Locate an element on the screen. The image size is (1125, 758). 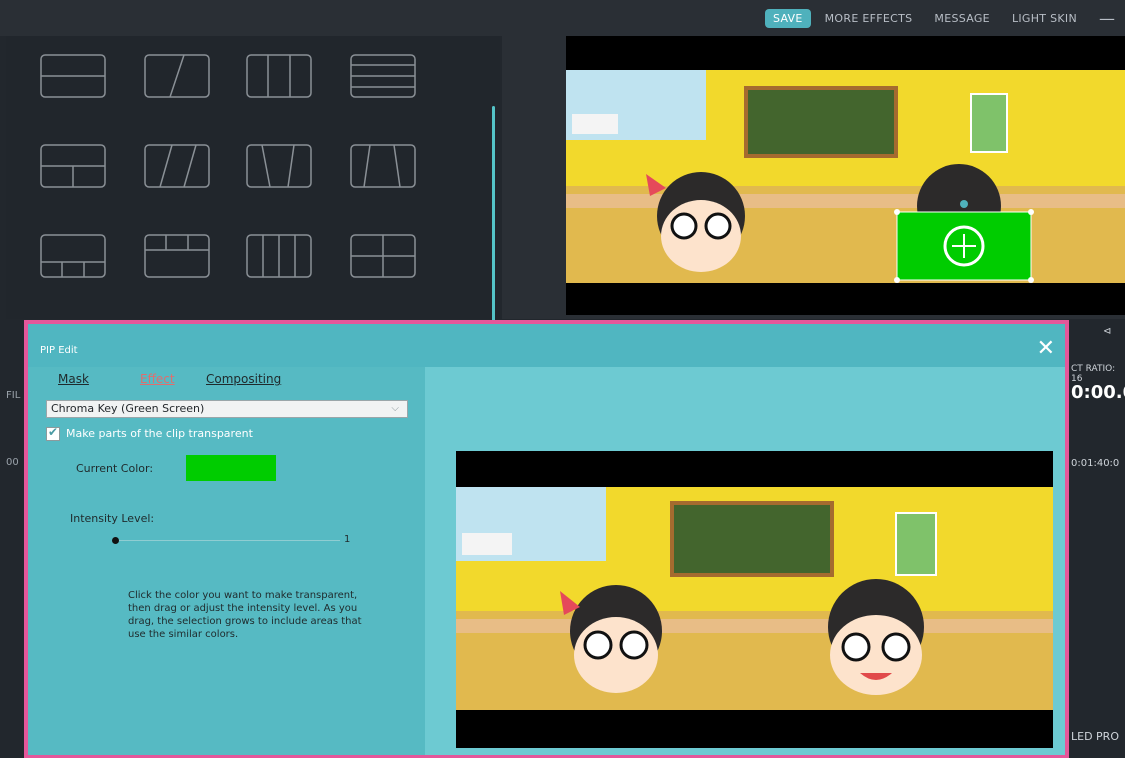
more-effects-link: MORE EFFECTS is located at coordinates (869, 18).